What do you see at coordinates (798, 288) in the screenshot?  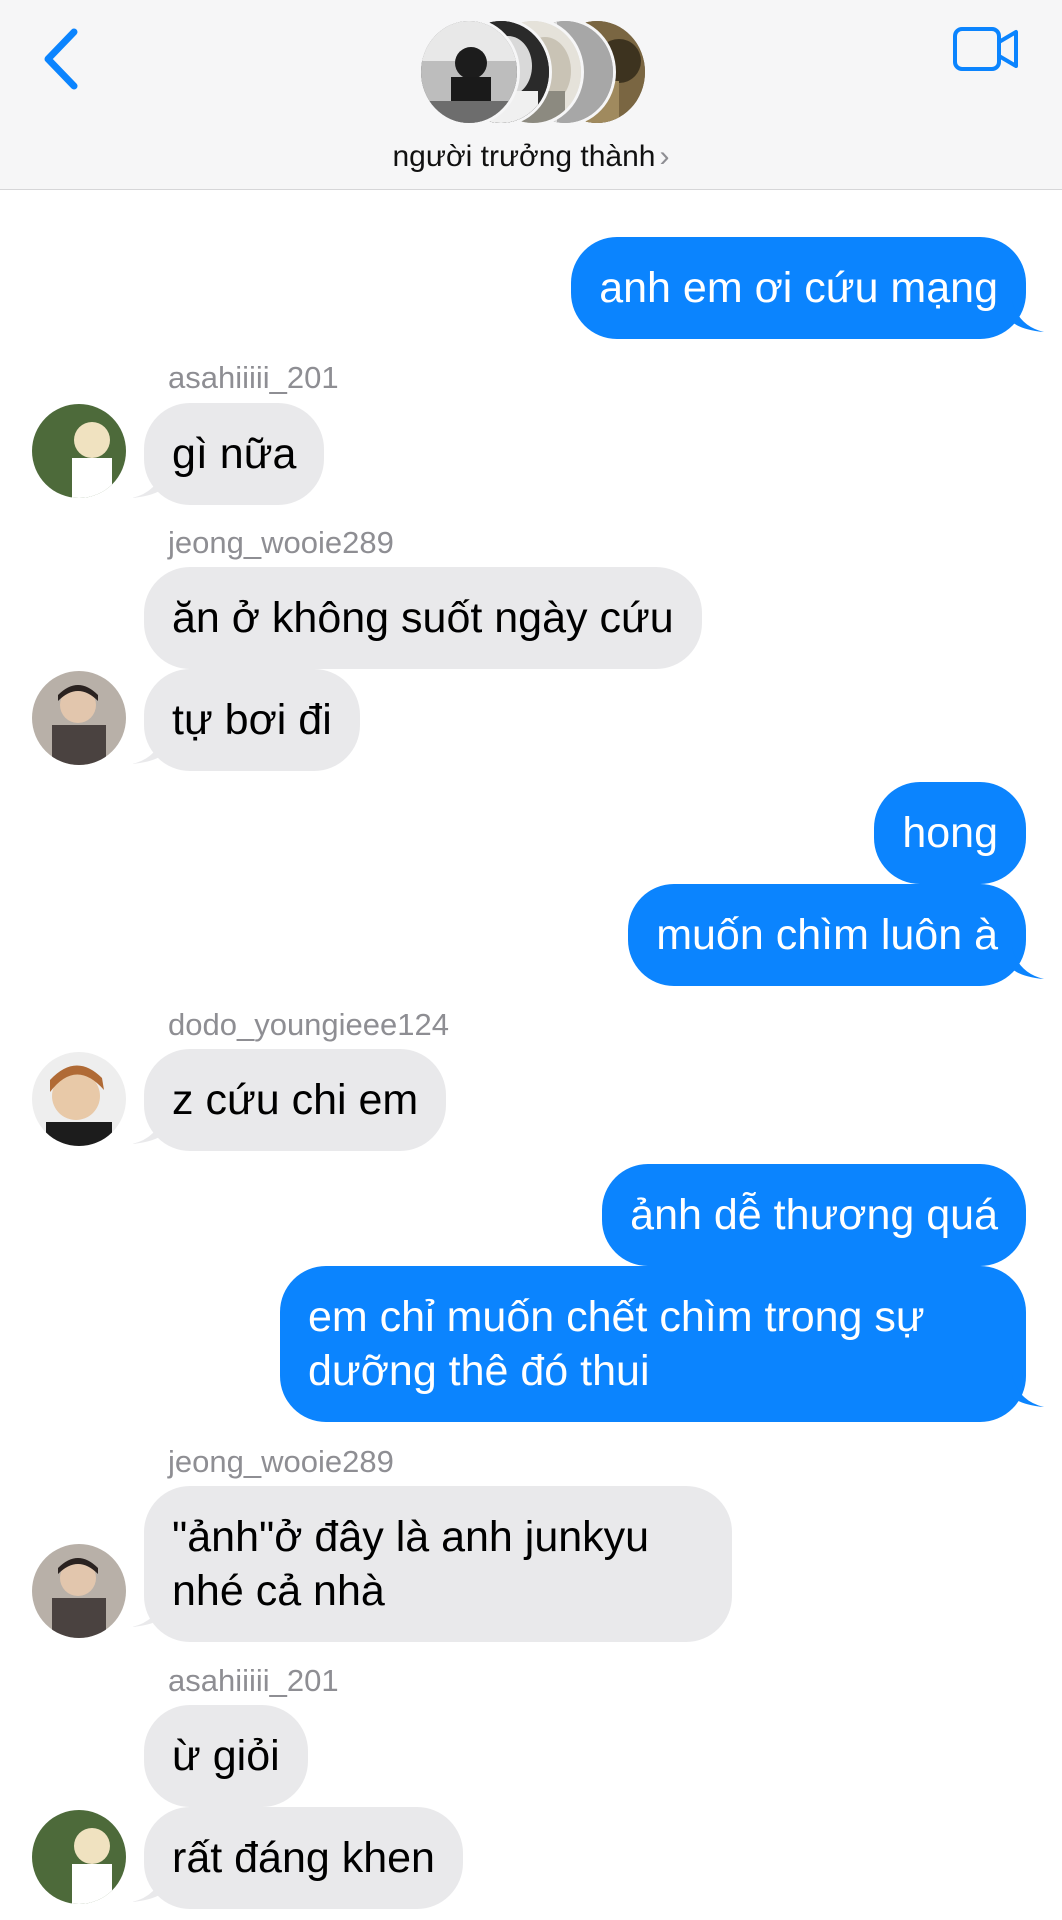 I see `outgoing-message: anh em ơi cứu mạng` at bounding box center [798, 288].